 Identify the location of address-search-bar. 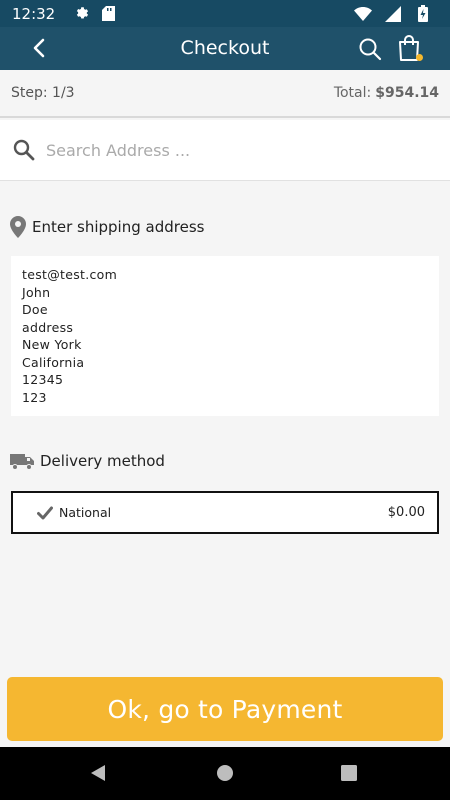
(225, 150).